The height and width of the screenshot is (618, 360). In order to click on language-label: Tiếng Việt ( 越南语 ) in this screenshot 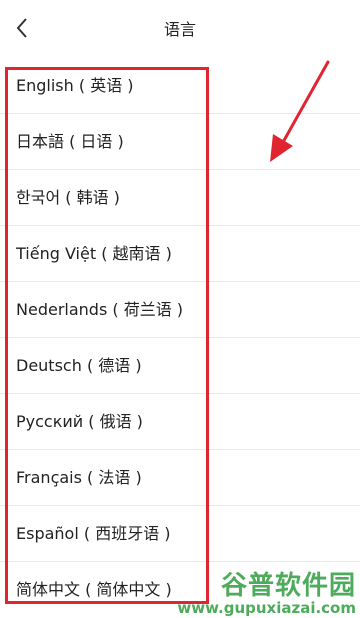, I will do `click(94, 253)`.